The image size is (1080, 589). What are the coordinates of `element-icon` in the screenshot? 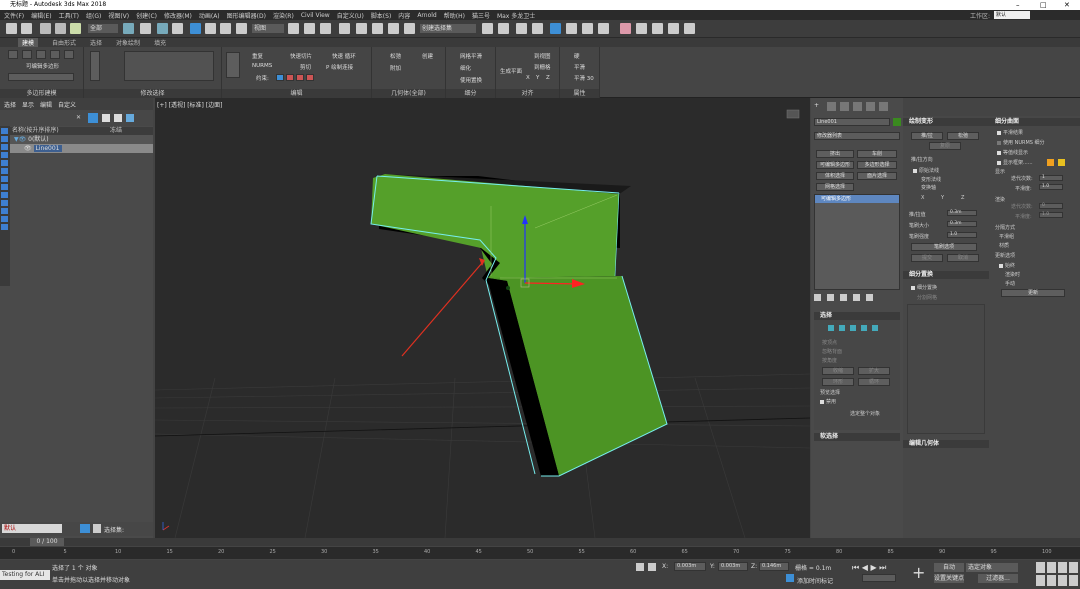 It's located at (875, 328).